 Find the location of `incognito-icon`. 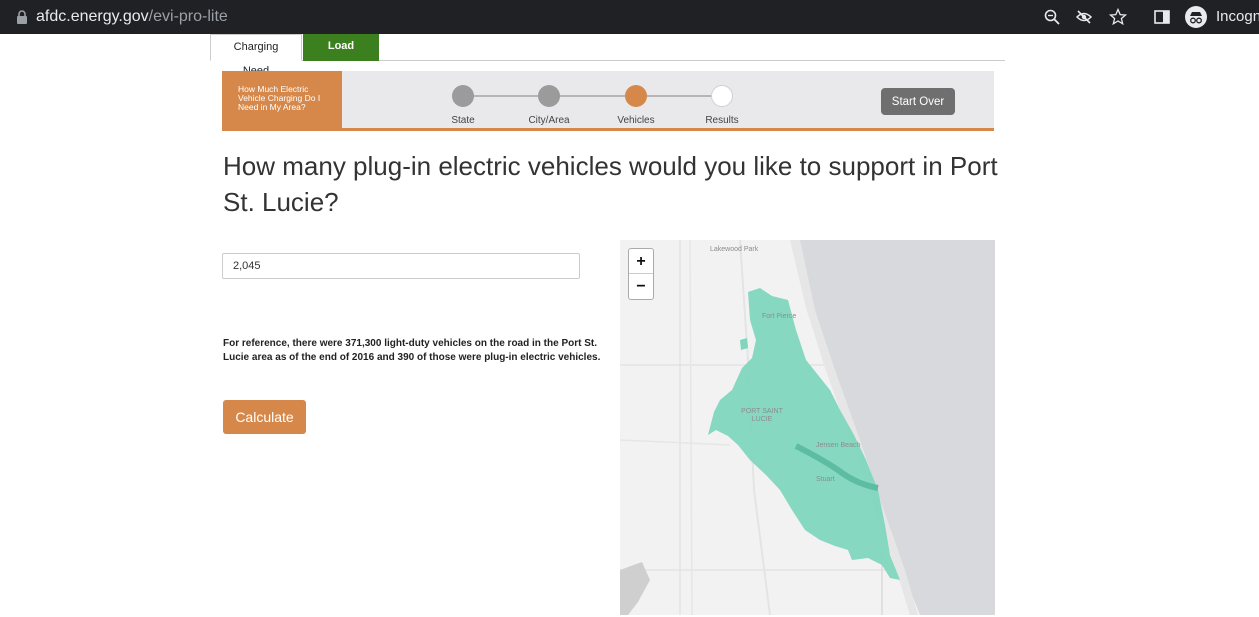

incognito-icon is located at coordinates (1196, 17).